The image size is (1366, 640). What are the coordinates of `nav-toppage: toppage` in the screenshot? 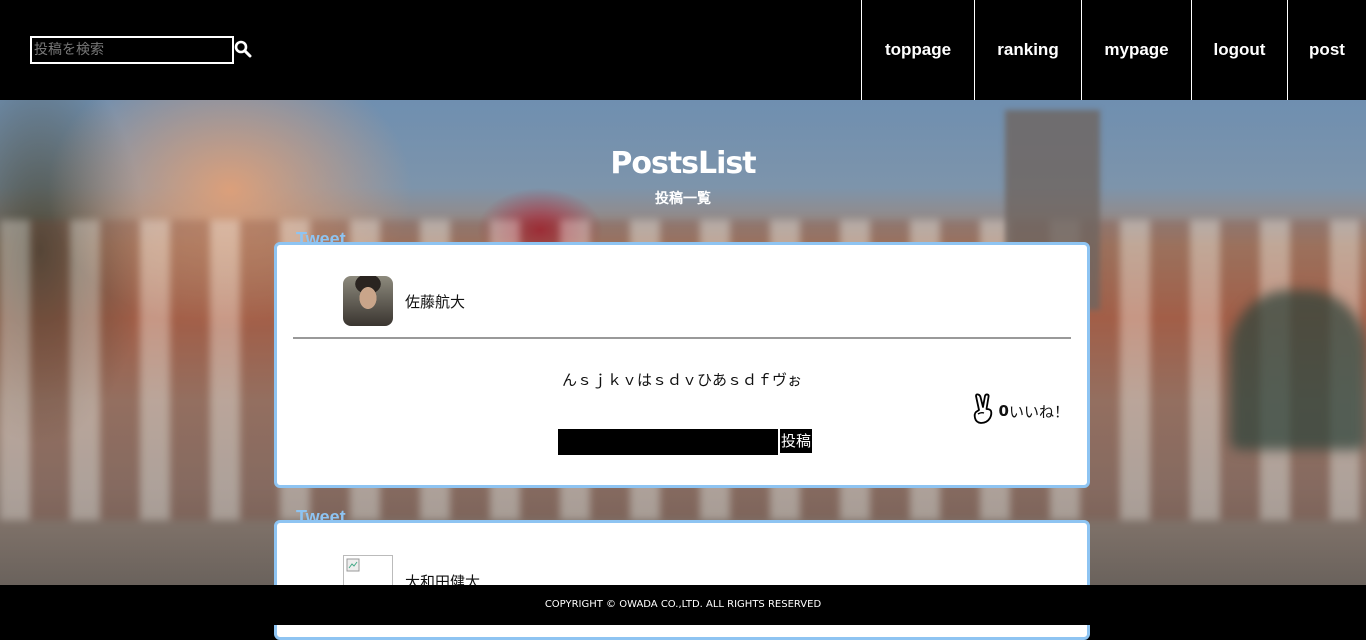 It's located at (917, 50).